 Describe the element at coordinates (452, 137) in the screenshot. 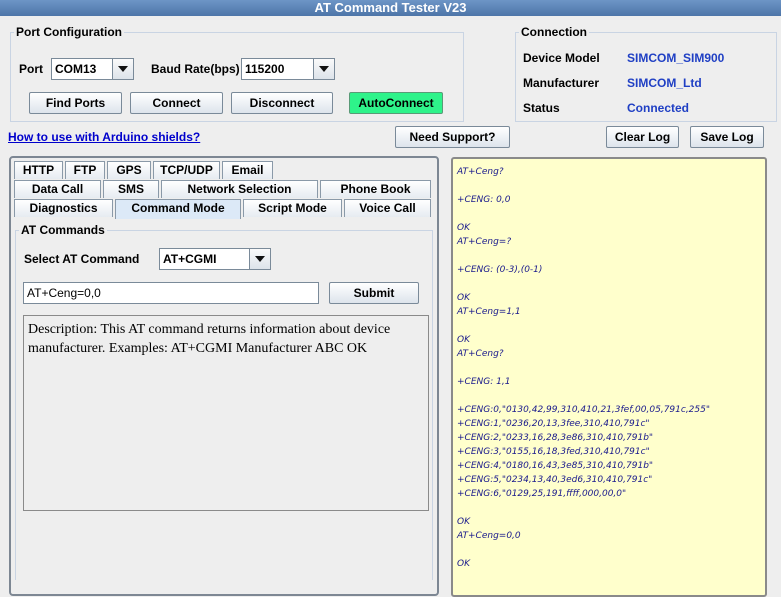

I see `need-support-button: Need Support?` at that location.